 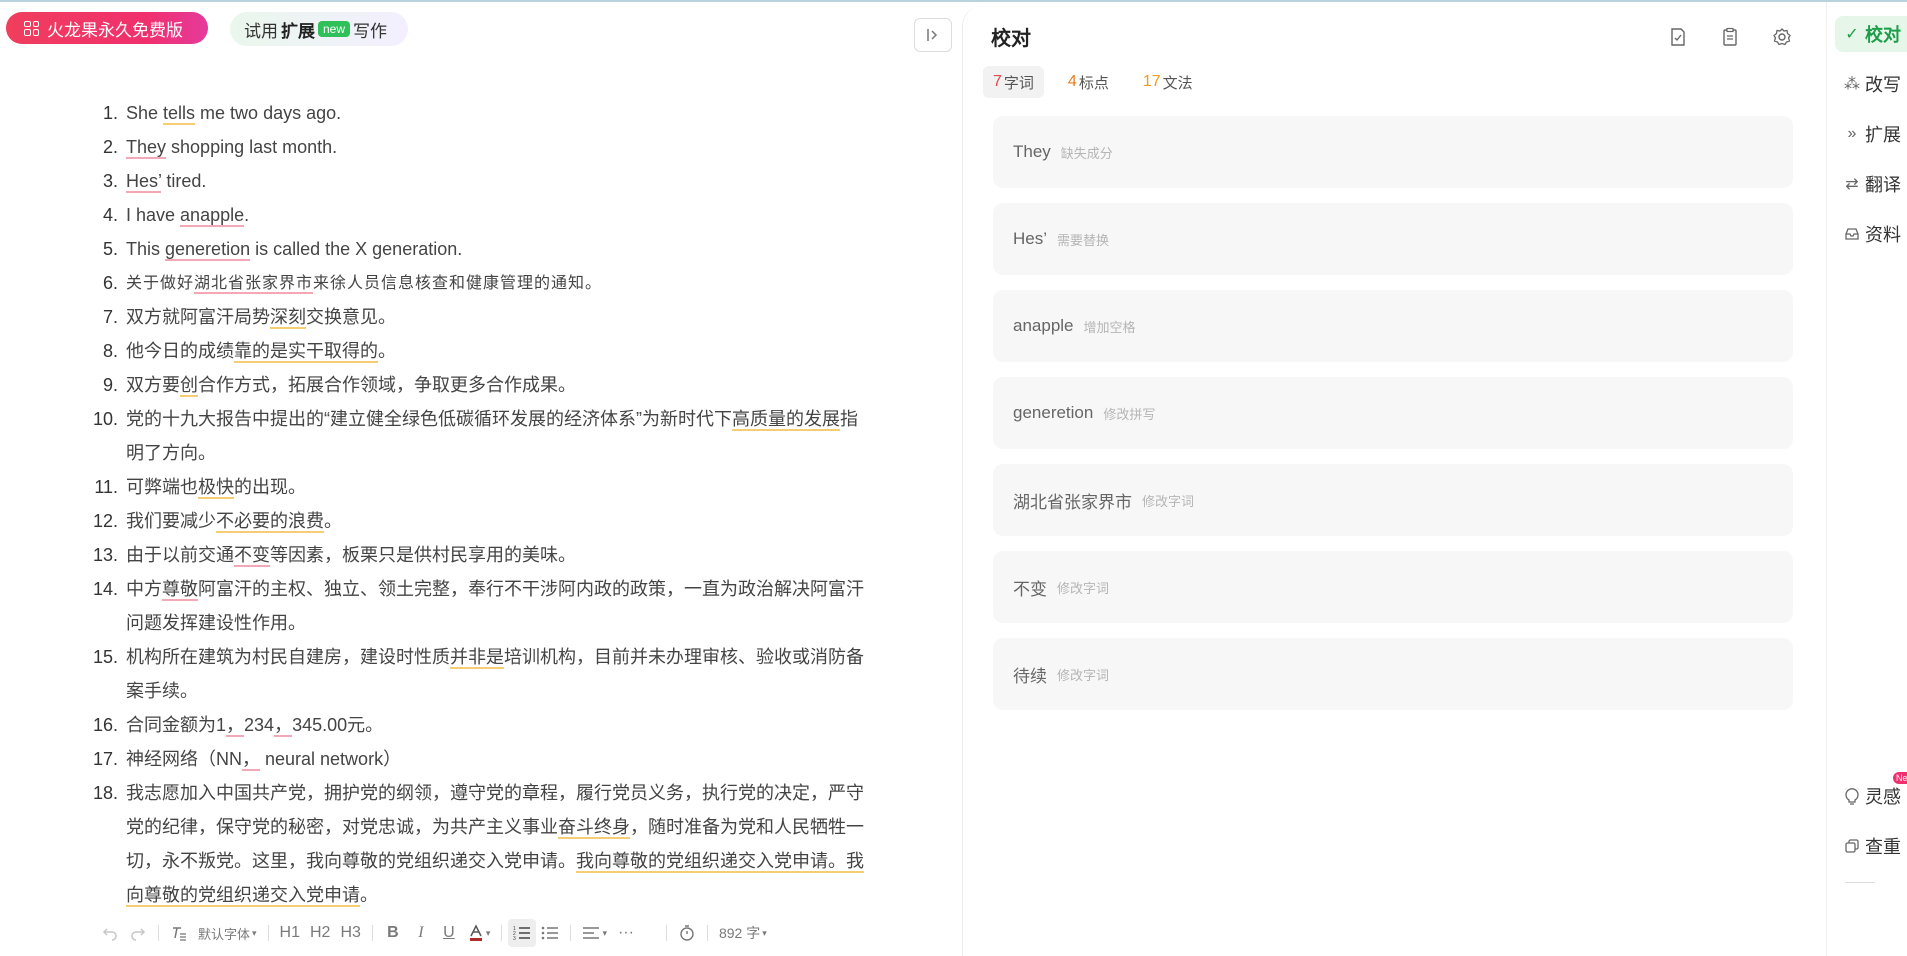 I want to click on align-button: ▾, so click(x=594, y=933).